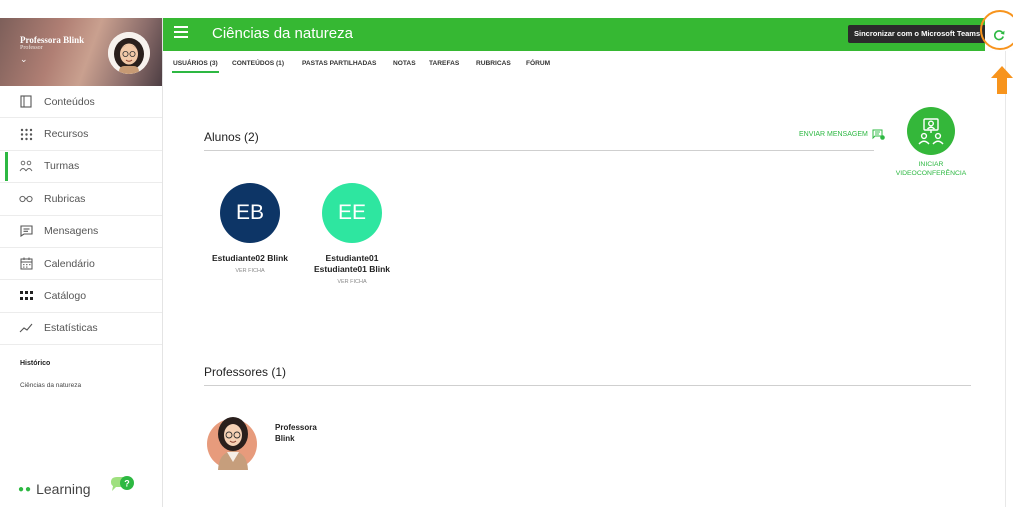 The width and height of the screenshot is (1013, 507). Describe the element at coordinates (26, 166) in the screenshot. I see `people-icon` at that location.